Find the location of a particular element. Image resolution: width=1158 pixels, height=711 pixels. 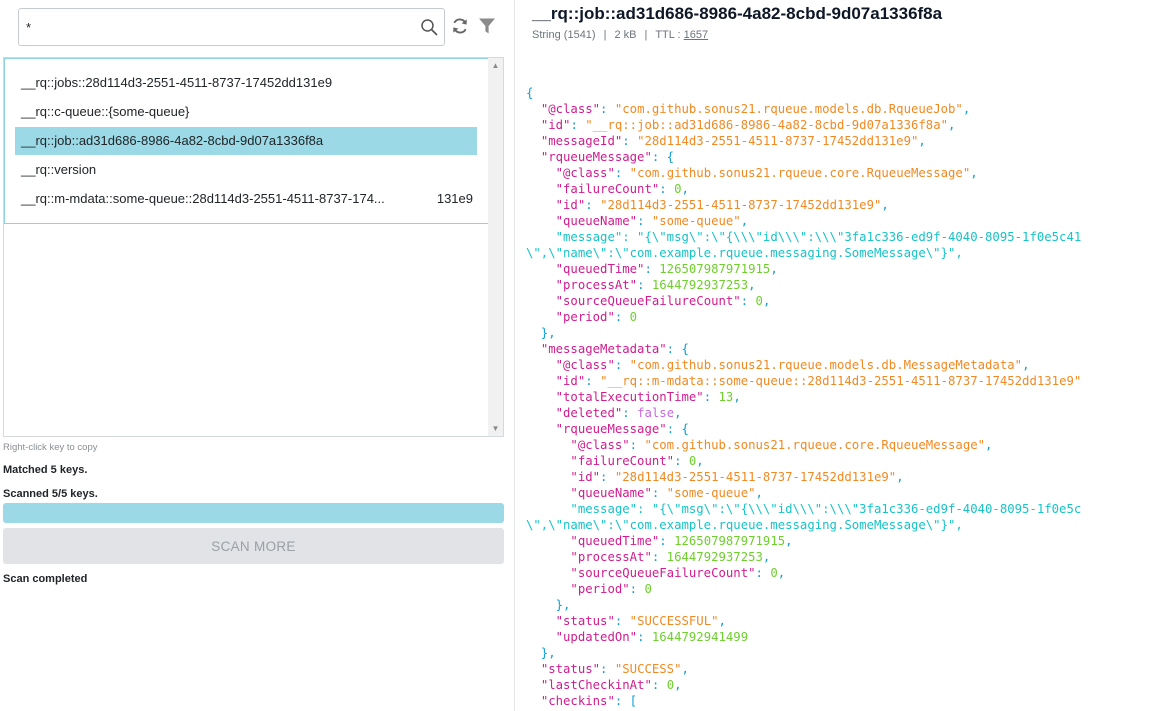

ttl-label: TTL : is located at coordinates (668, 35).